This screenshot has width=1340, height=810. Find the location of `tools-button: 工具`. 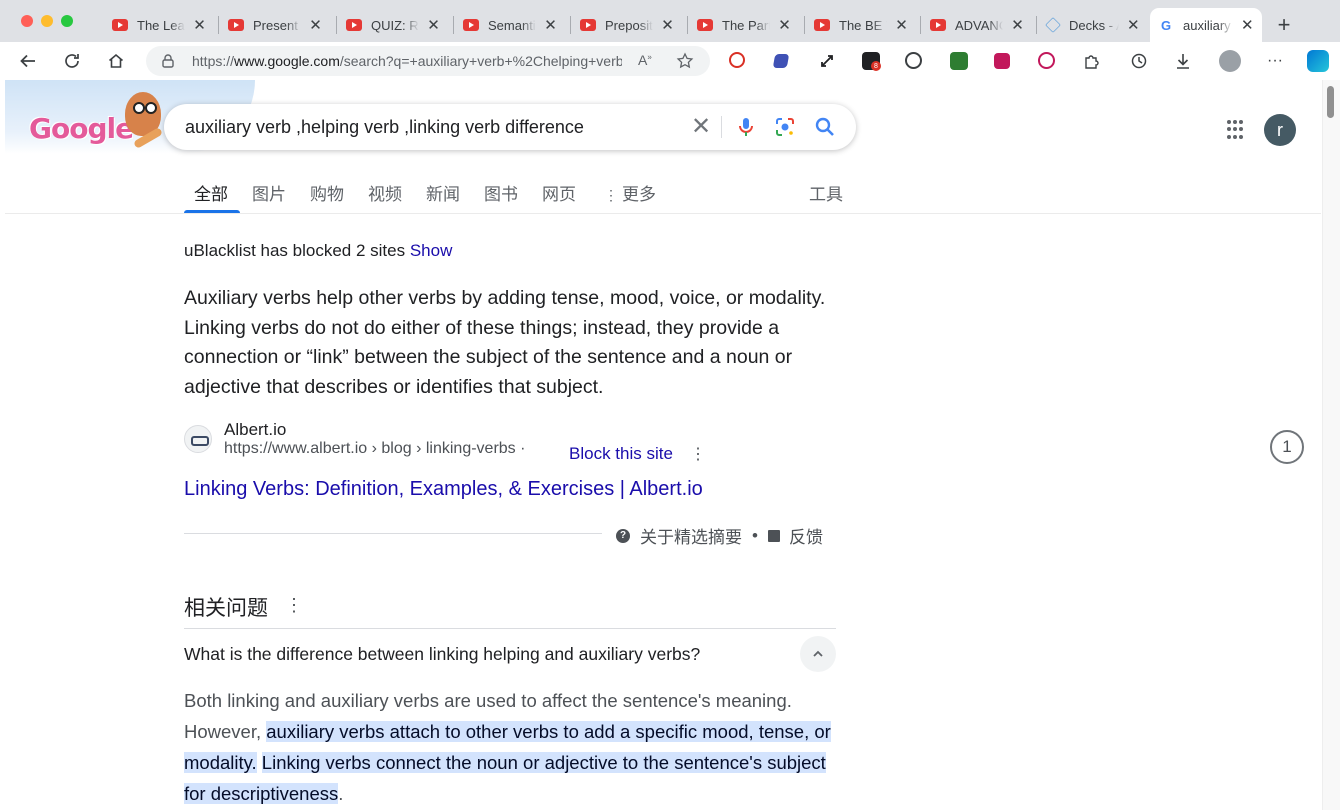

tools-button: 工具 is located at coordinates (826, 192).